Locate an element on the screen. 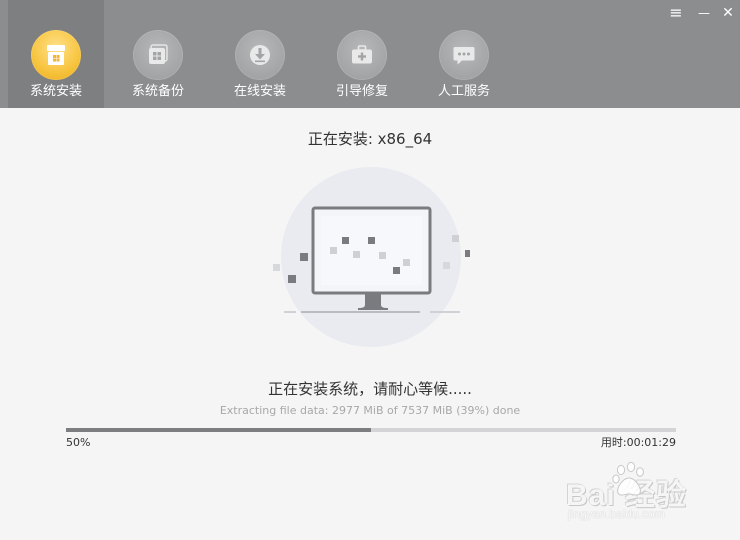 Image resolution: width=740 pixels, height=540 pixels. support-chat-icon is located at coordinates (464, 56).